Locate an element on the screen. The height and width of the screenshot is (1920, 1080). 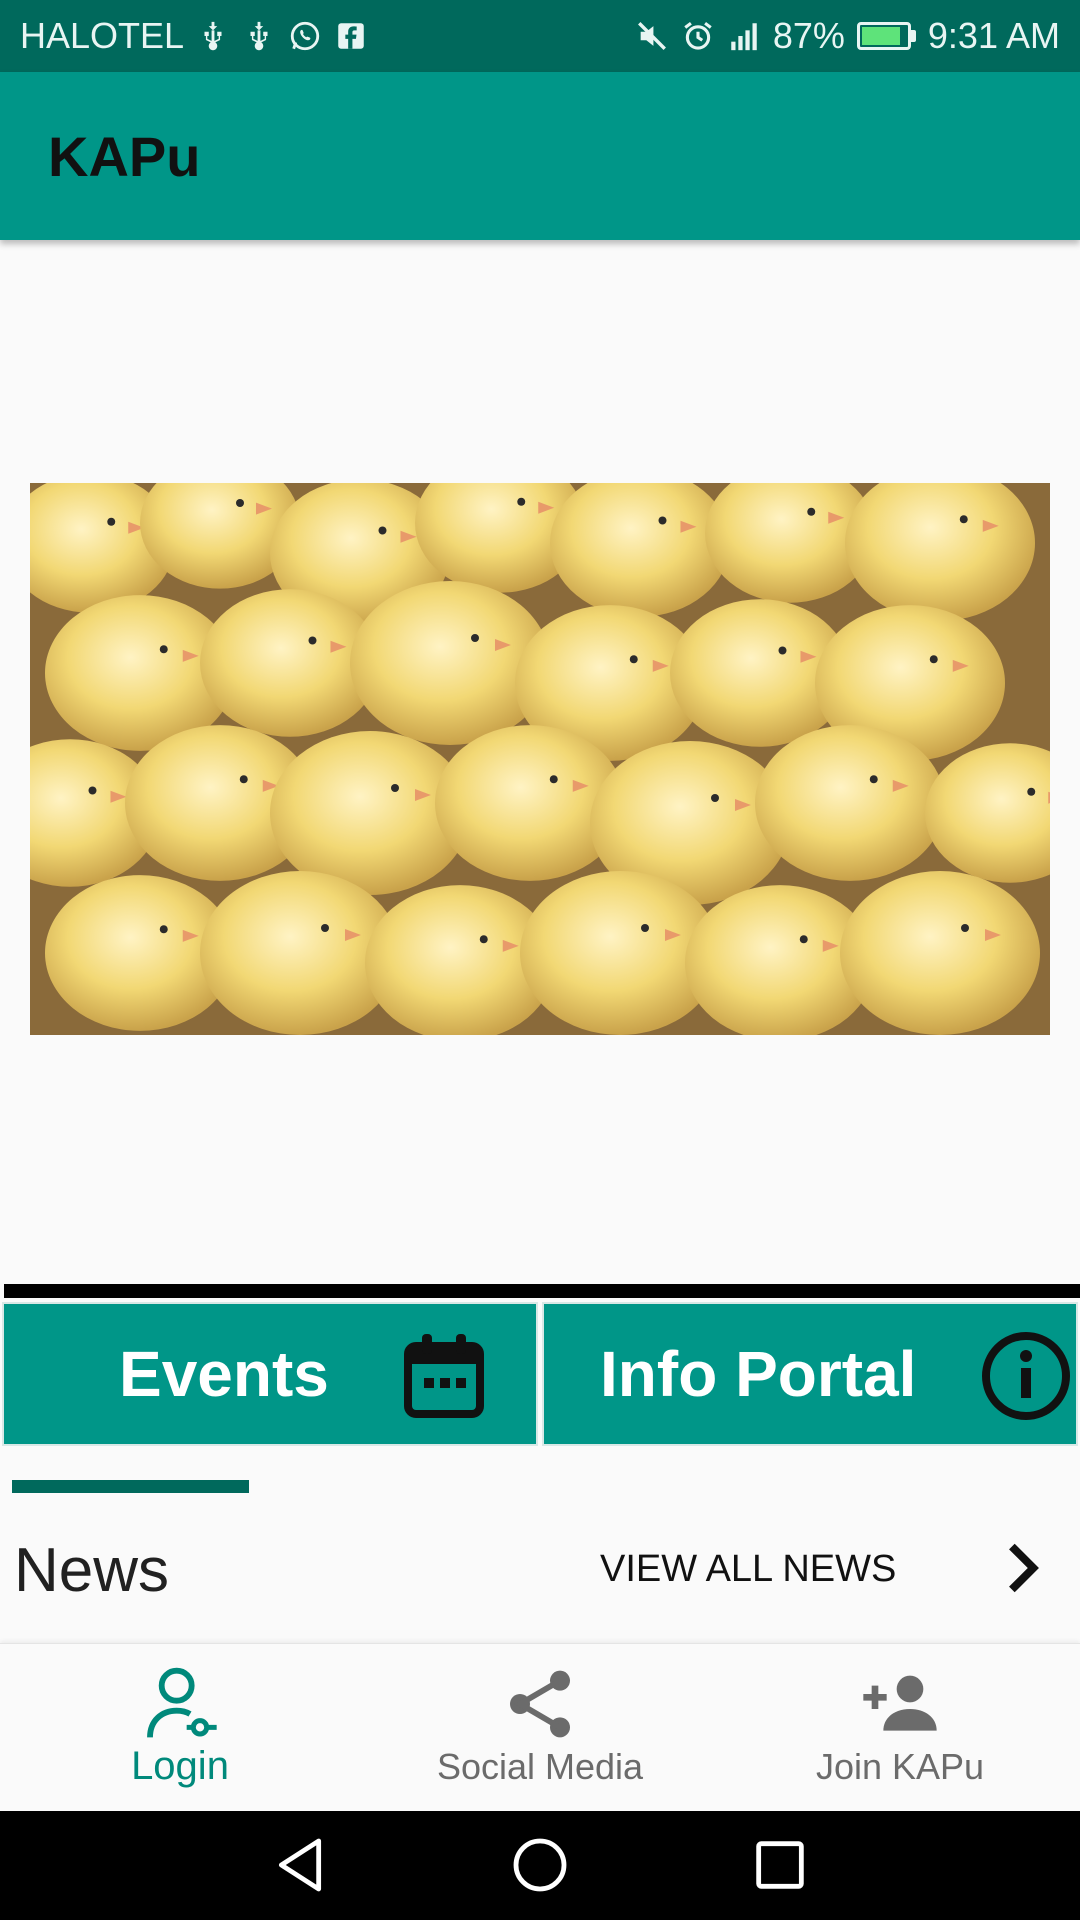
back-icon is located at coordinates (300, 1865).